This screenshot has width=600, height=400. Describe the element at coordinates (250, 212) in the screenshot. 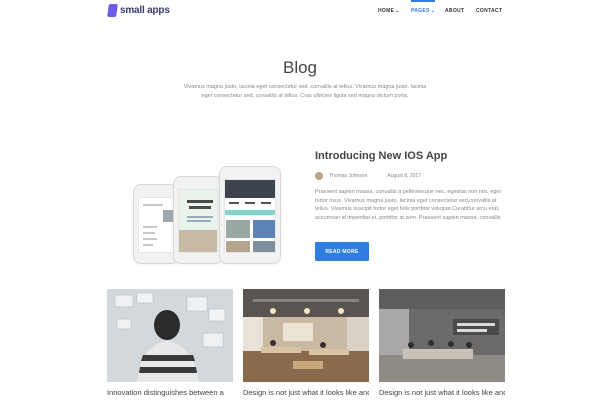

I see `tab-strip` at that location.